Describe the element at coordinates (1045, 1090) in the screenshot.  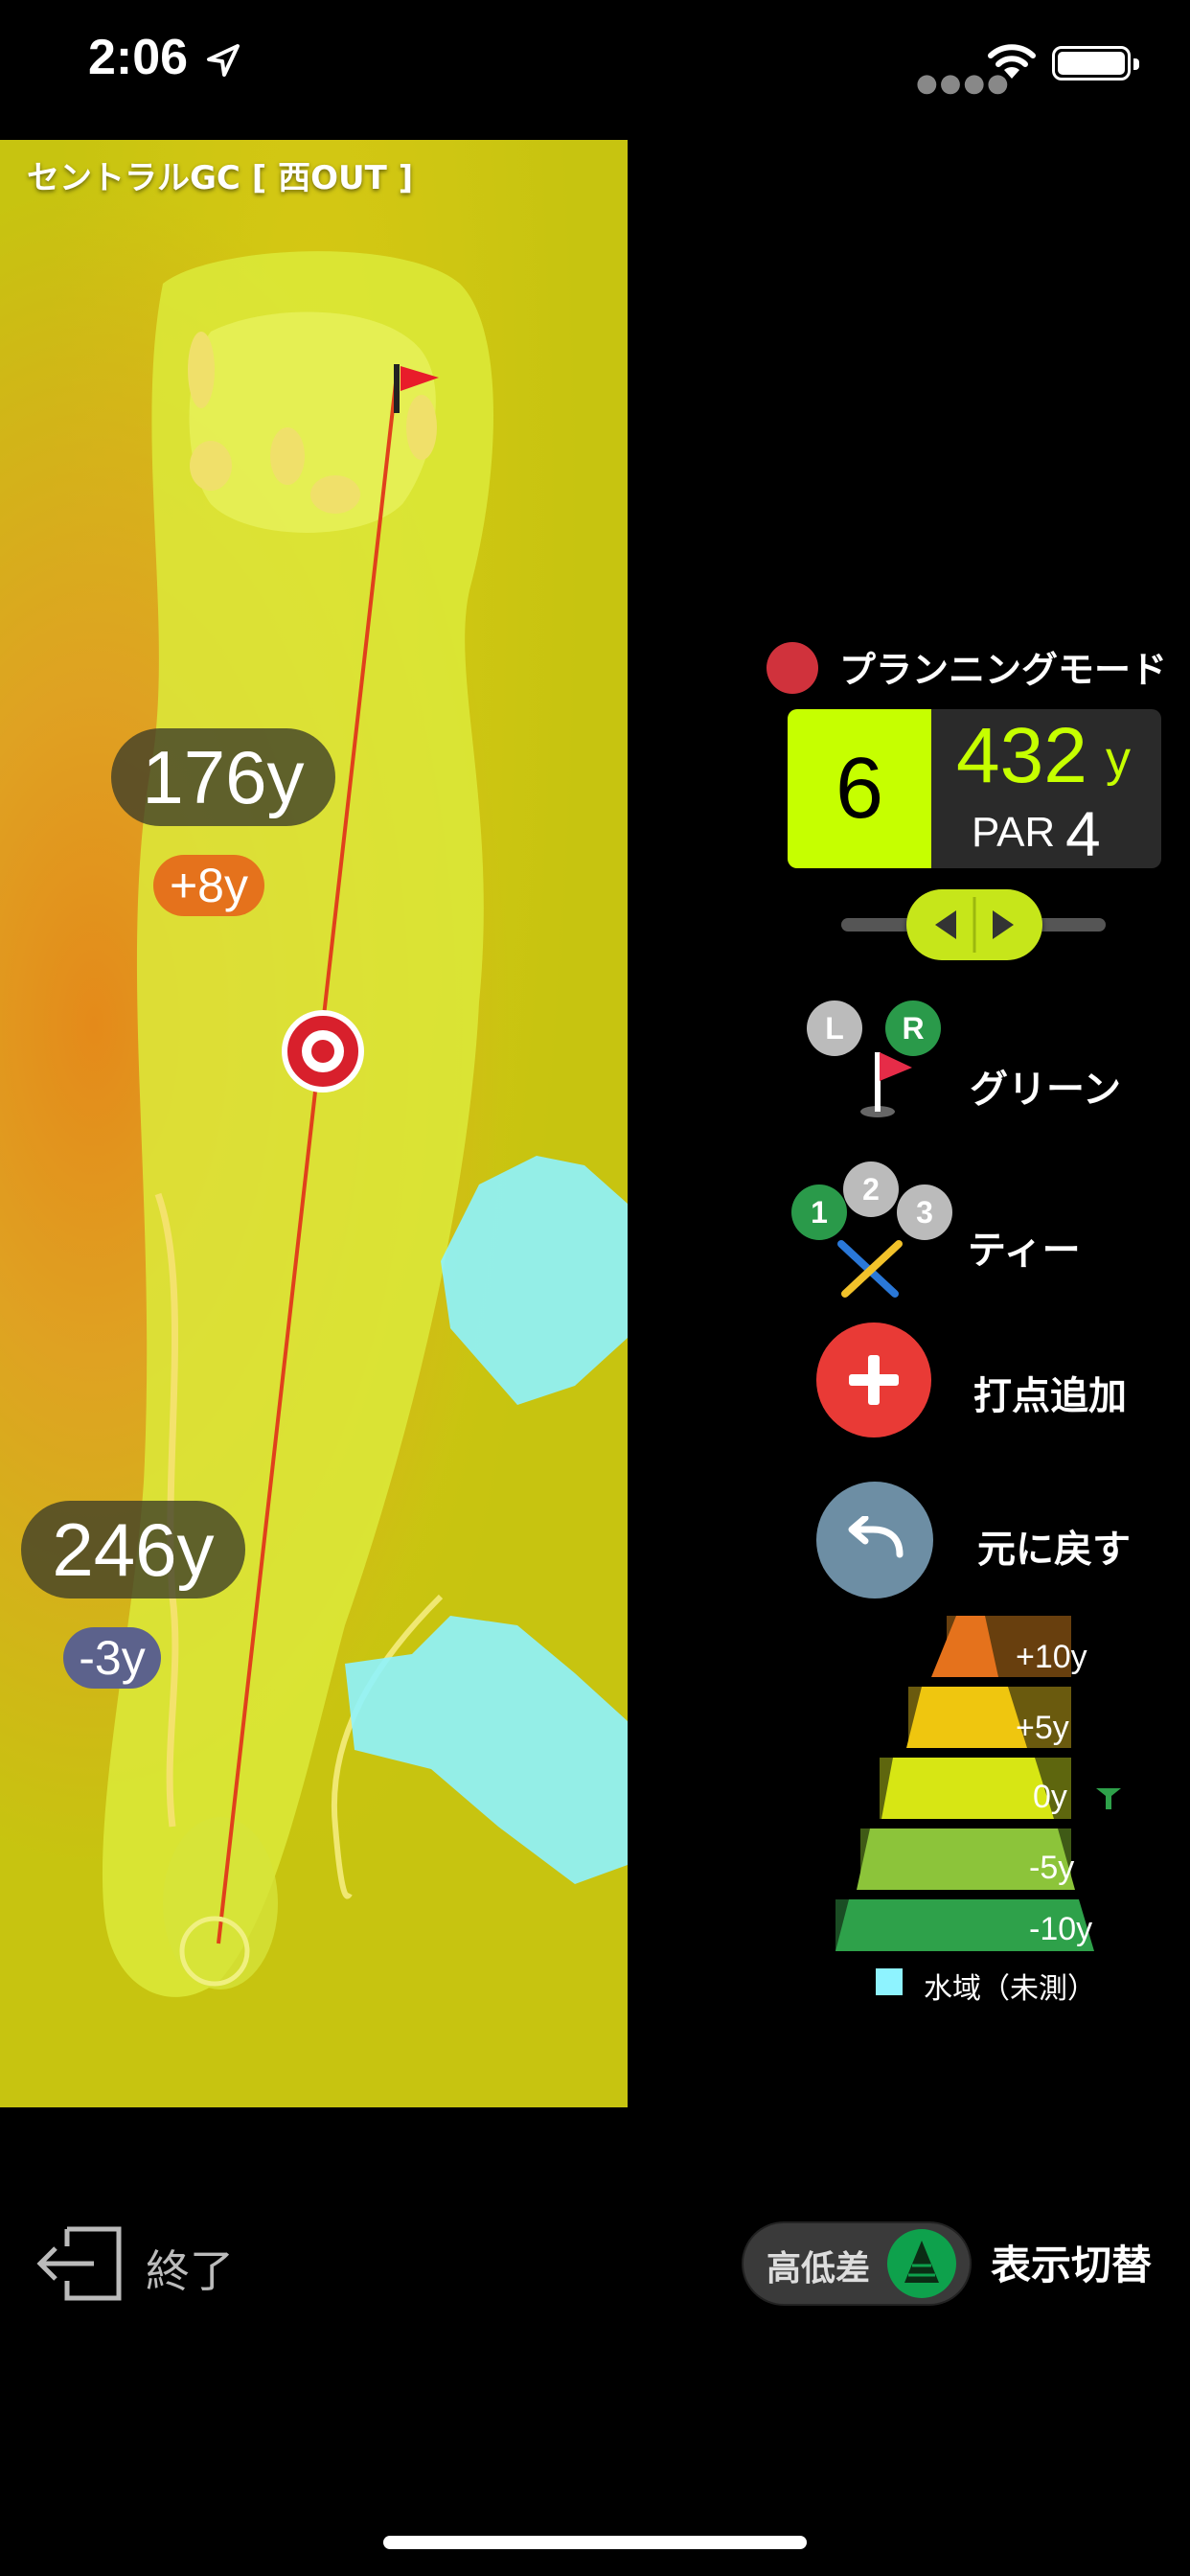
I see `green-label: グリーン` at that location.